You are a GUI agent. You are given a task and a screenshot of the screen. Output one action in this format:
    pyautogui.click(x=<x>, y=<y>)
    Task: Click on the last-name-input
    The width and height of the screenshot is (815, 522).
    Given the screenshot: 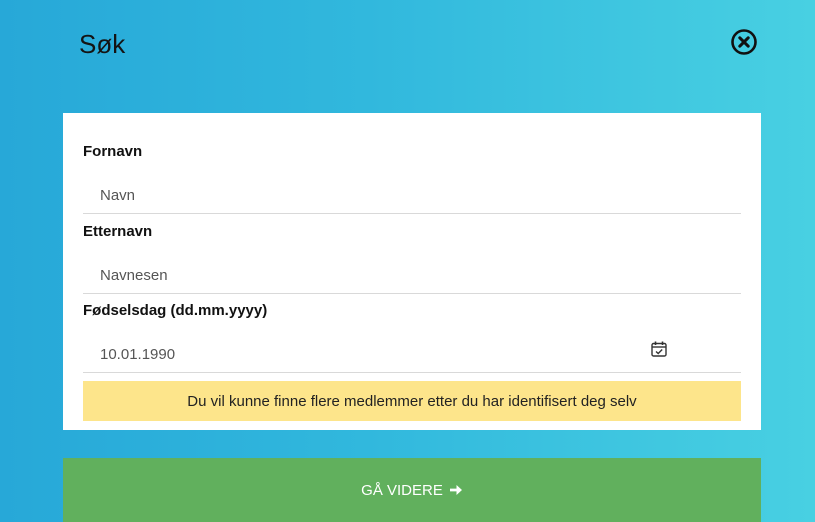 What is the action you would take?
    pyautogui.click(x=412, y=276)
    